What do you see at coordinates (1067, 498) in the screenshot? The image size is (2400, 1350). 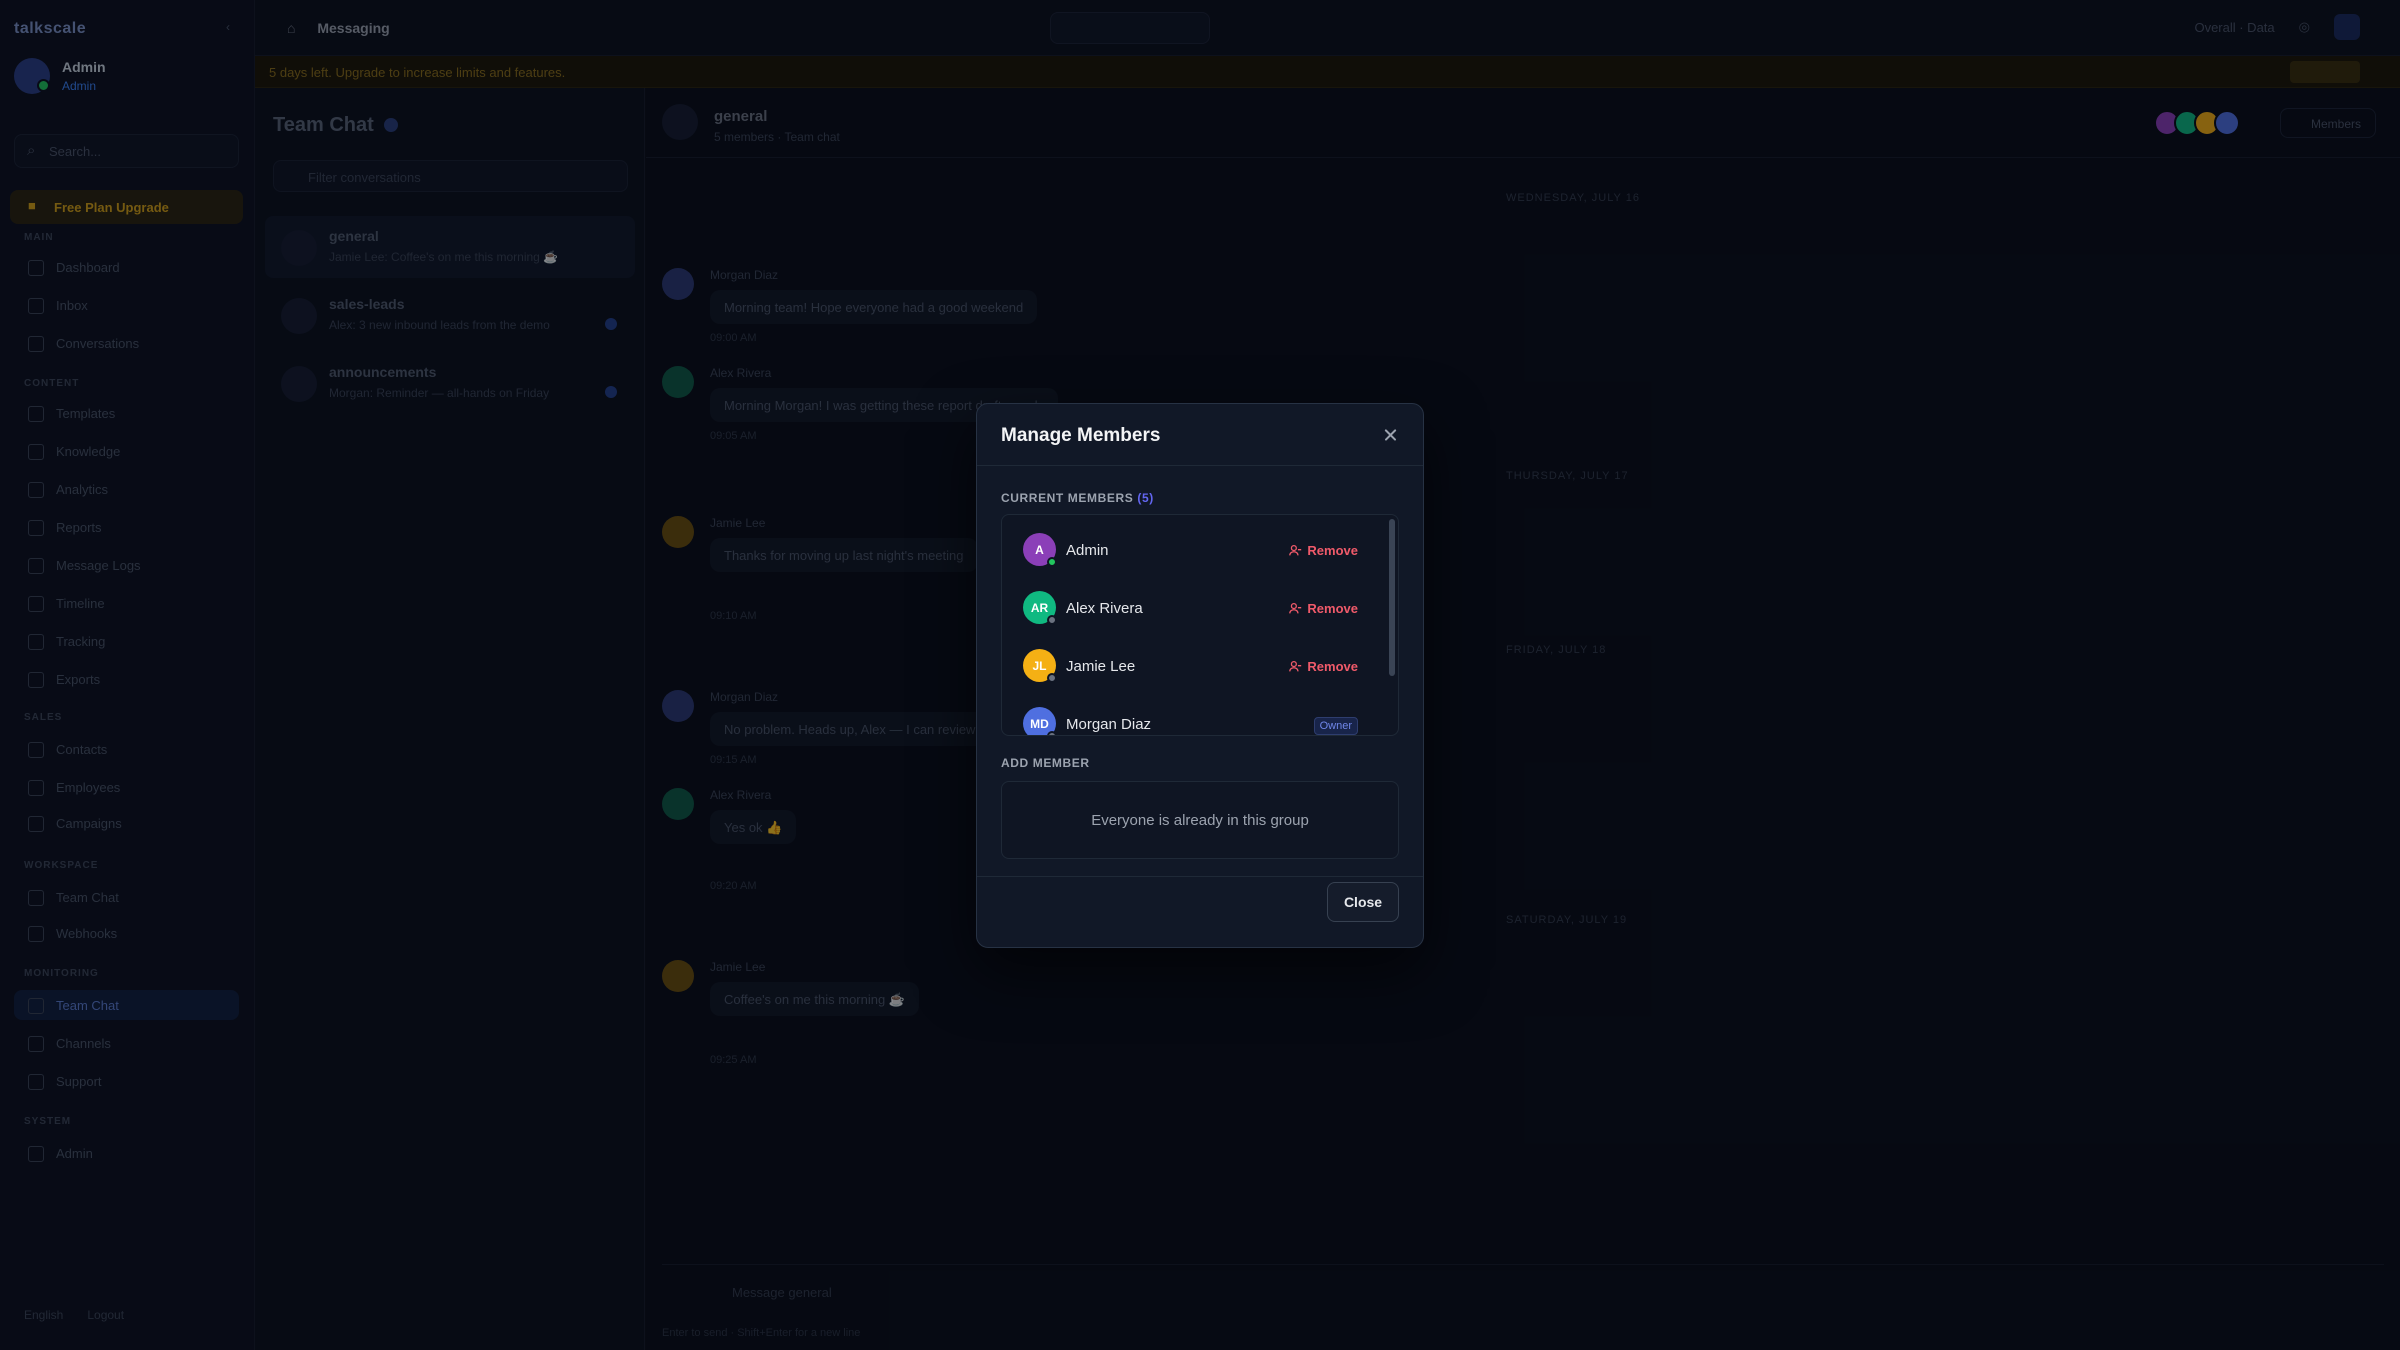 I see `current-members-label-text: CURRENT MEMBERS` at bounding box center [1067, 498].